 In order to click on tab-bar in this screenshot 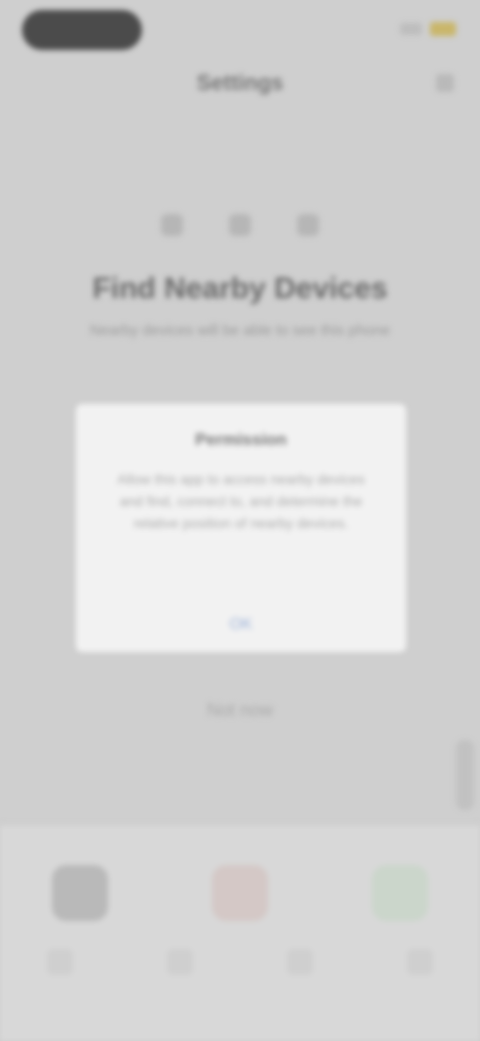, I will do `click(240, 962)`.